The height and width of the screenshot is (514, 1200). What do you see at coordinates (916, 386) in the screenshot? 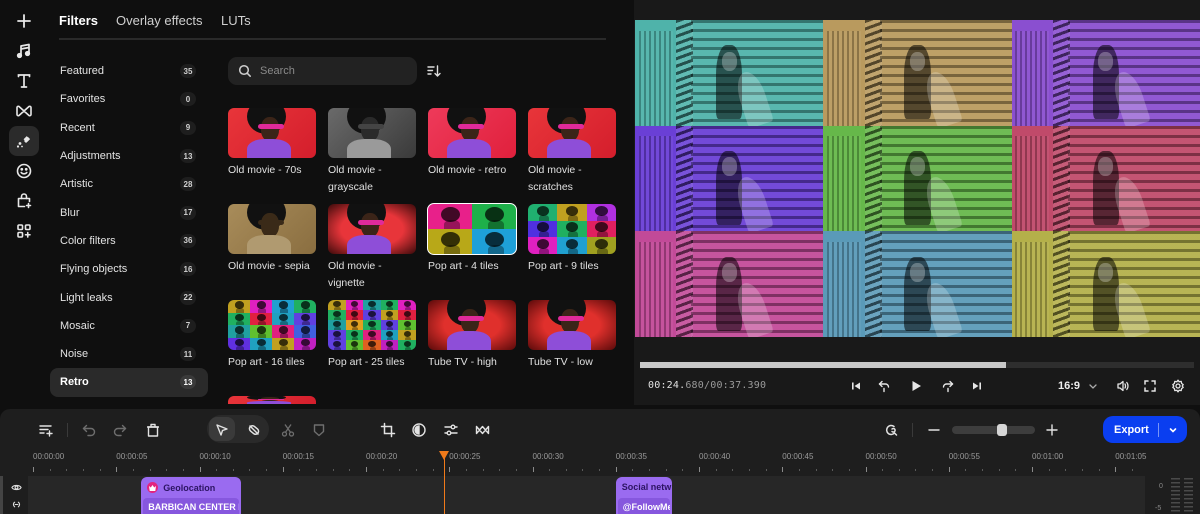
I see `play-button` at bounding box center [916, 386].